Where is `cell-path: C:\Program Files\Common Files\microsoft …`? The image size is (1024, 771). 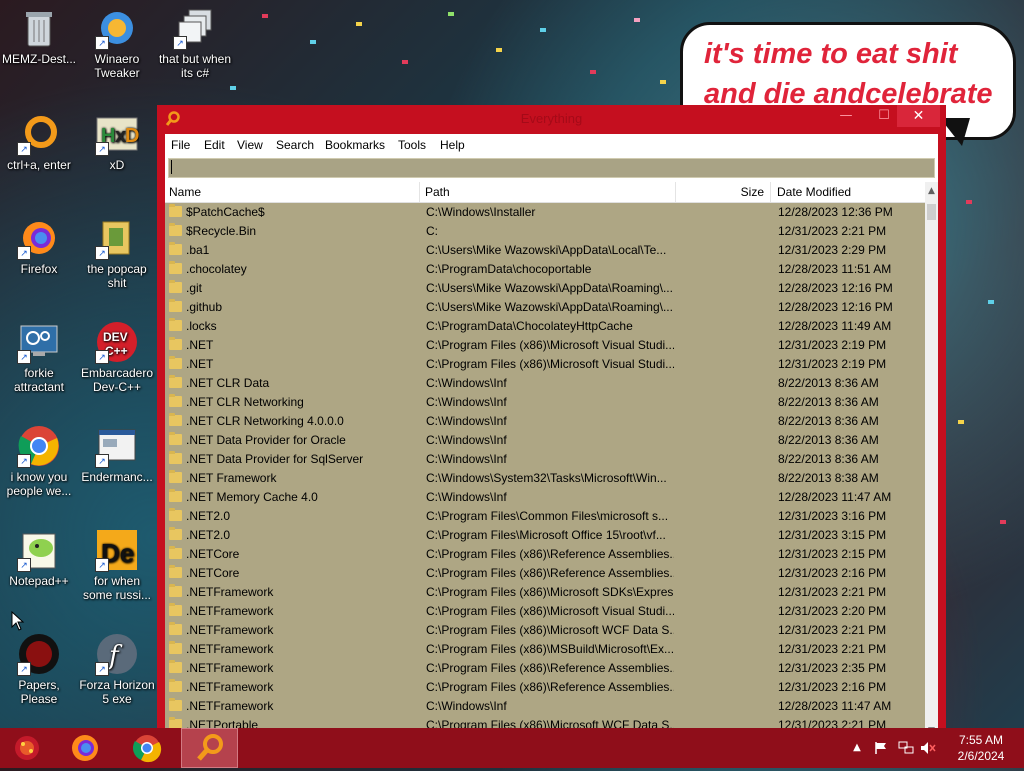
cell-path: C:\Program Files\Common Files\microsoft … is located at coordinates (547, 516).